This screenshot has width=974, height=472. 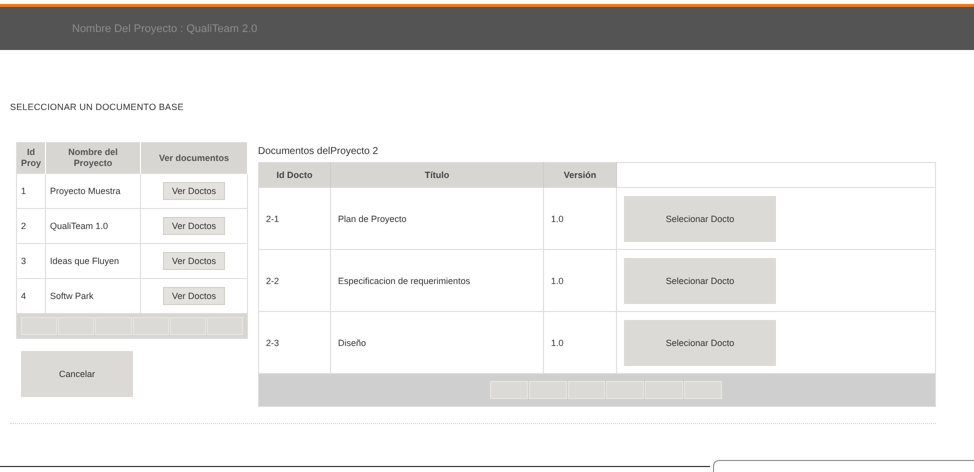 I want to click on table-cell: Ideas que Fluyen, so click(x=93, y=261).